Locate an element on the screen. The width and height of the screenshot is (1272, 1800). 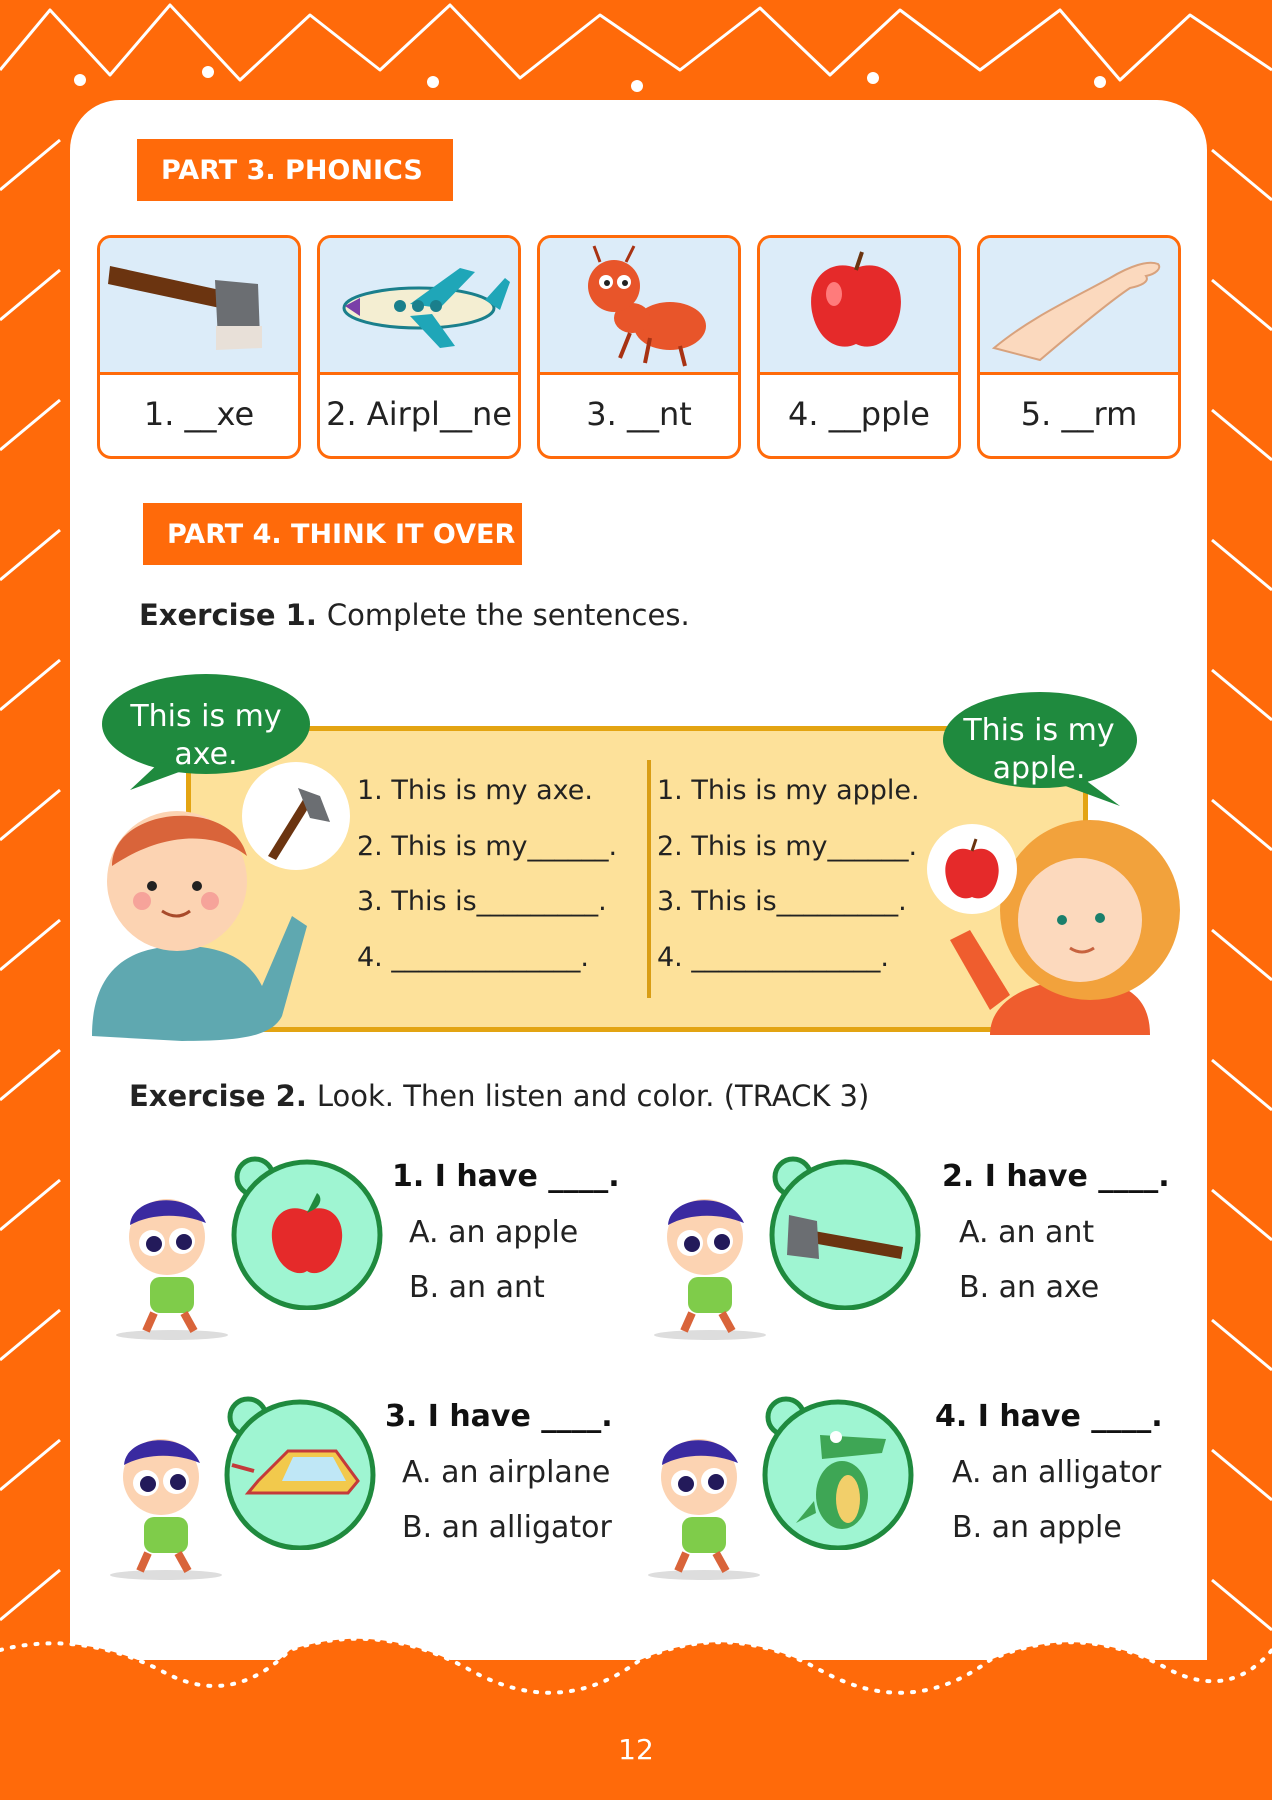
right-sentence-3: 3. This is_________. is located at coordinates (782, 901).